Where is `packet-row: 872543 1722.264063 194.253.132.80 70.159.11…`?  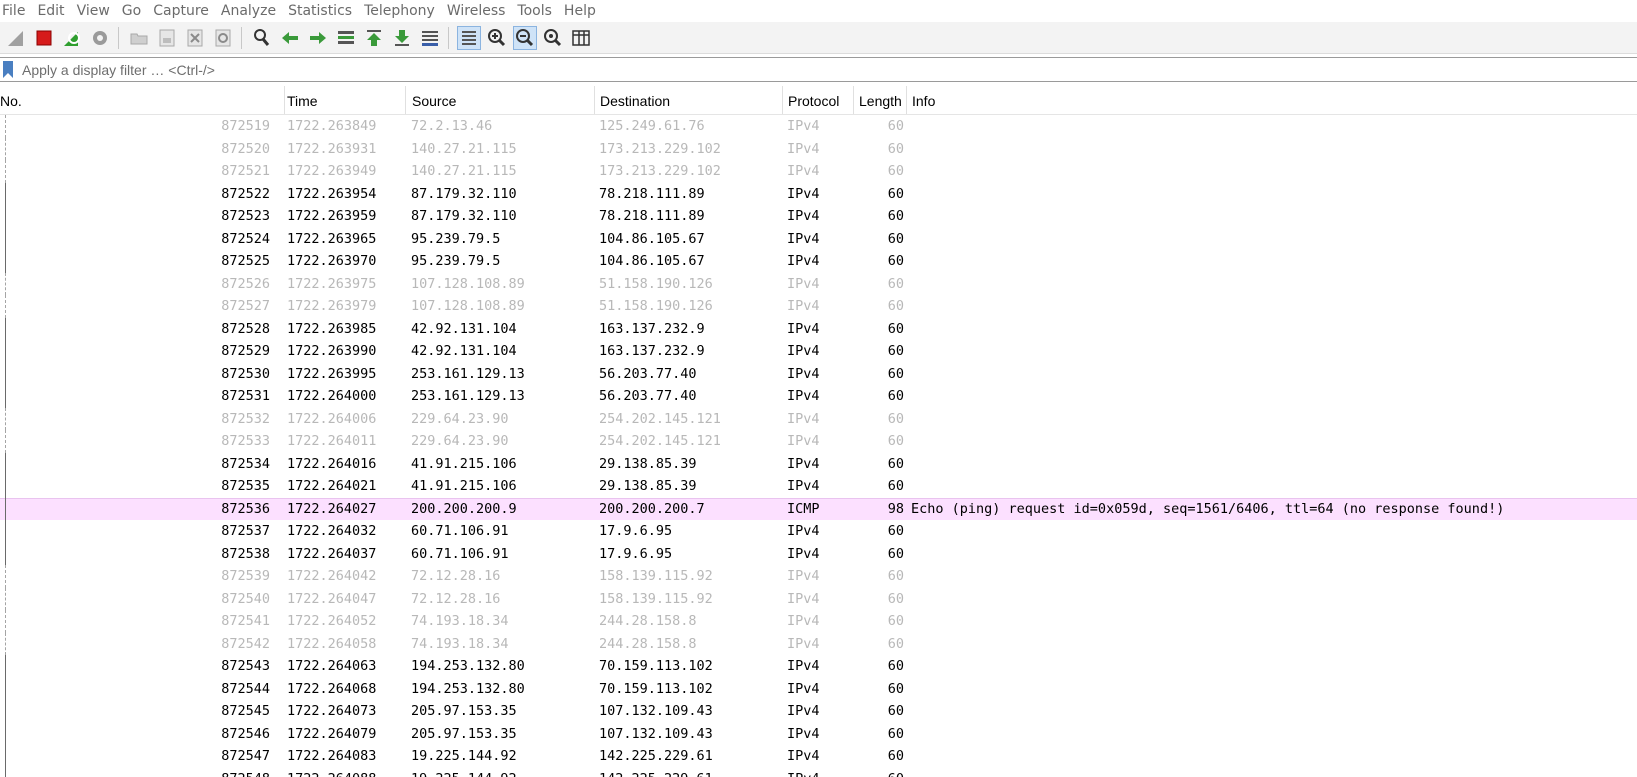
packet-row: 872543 1722.264063 194.253.132.80 70.159.11… is located at coordinates (818, 666).